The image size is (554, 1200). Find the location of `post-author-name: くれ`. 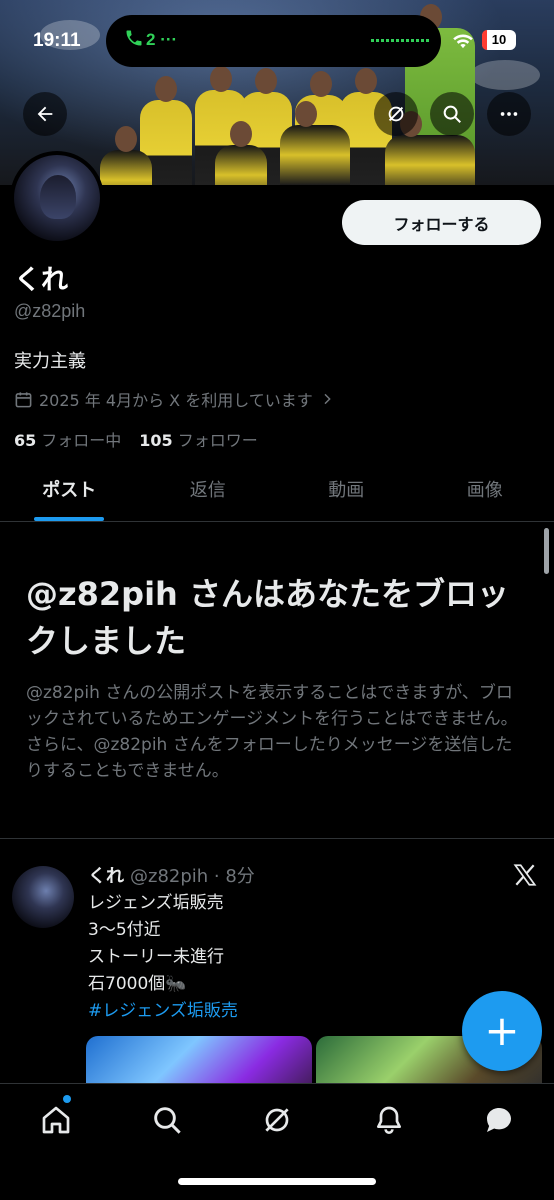

post-author-name: くれ is located at coordinates (106, 875).